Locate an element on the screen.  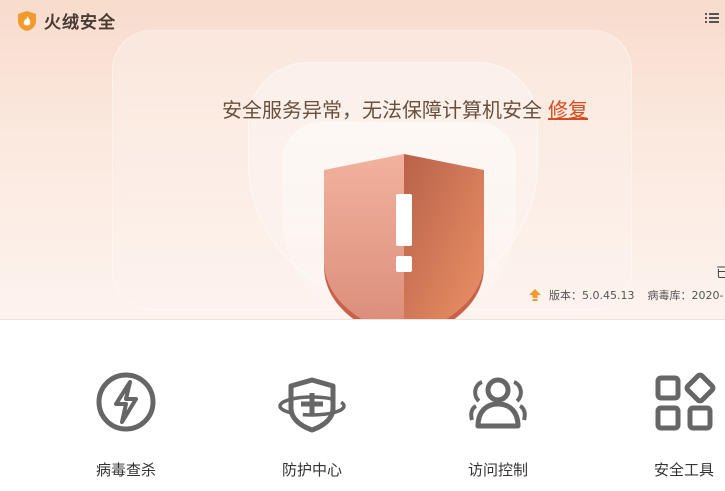
app-logo: 火绒安全 is located at coordinates (66, 20).